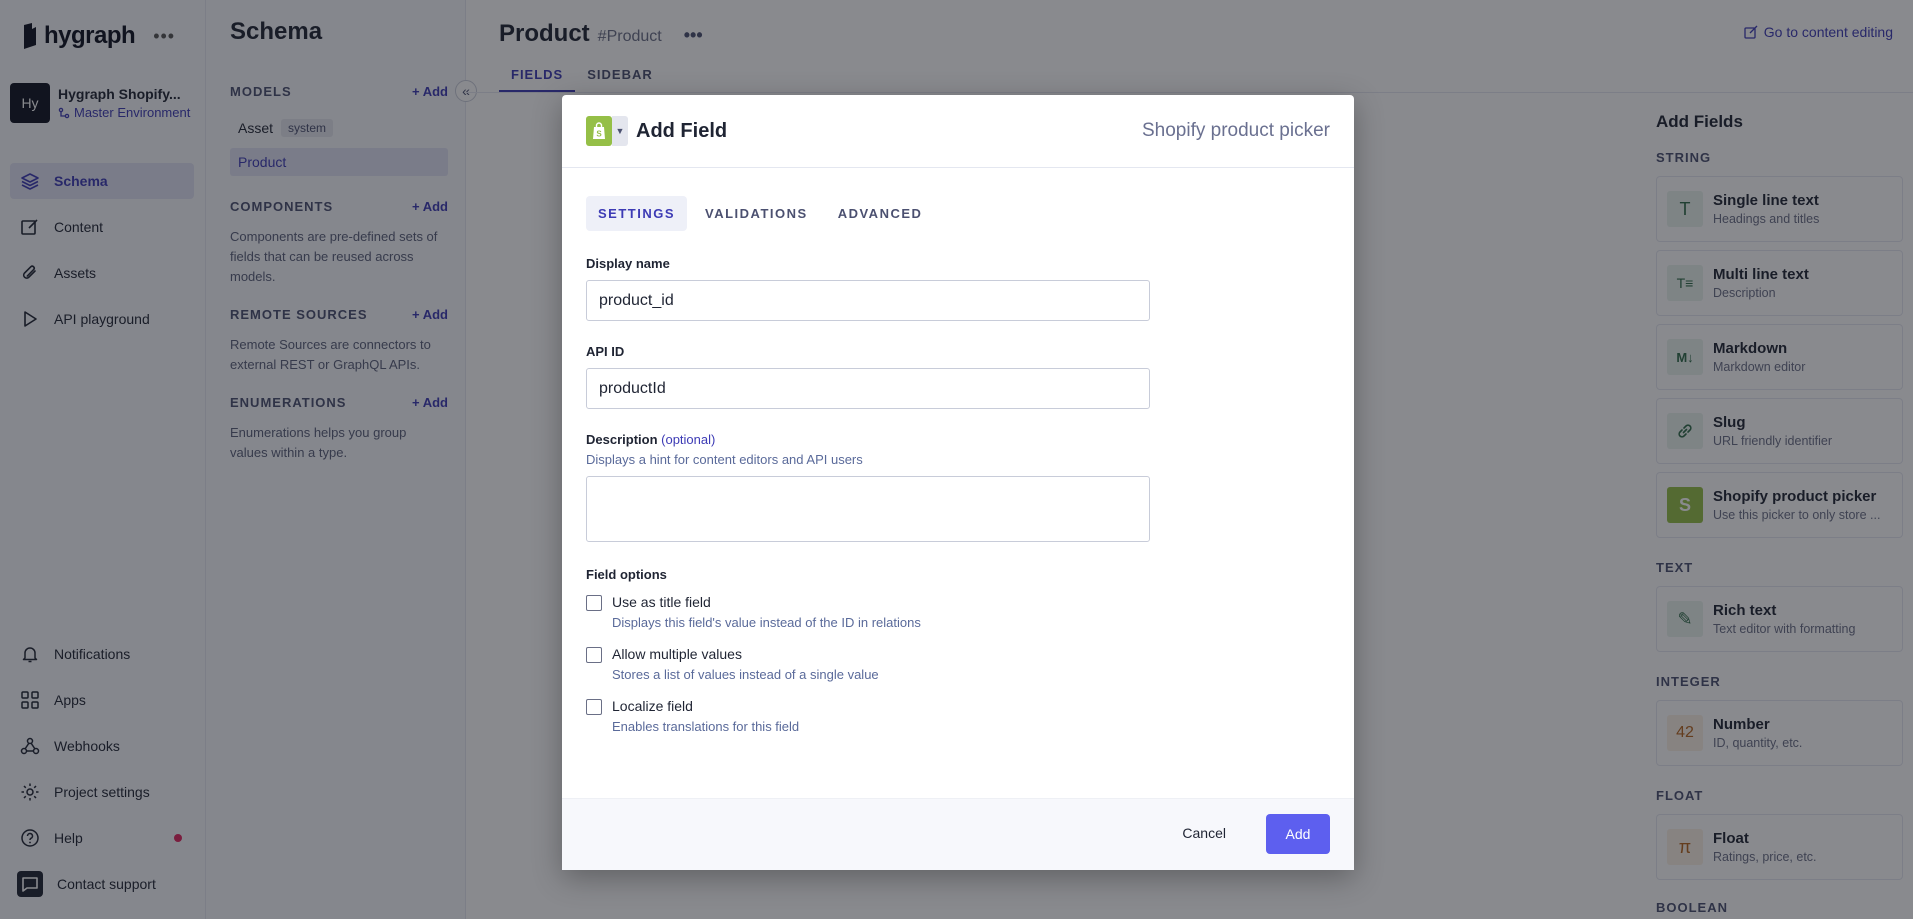 The width and height of the screenshot is (1913, 919). What do you see at coordinates (958, 834) in the screenshot?
I see `dialog-footer: Cancel Add` at bounding box center [958, 834].